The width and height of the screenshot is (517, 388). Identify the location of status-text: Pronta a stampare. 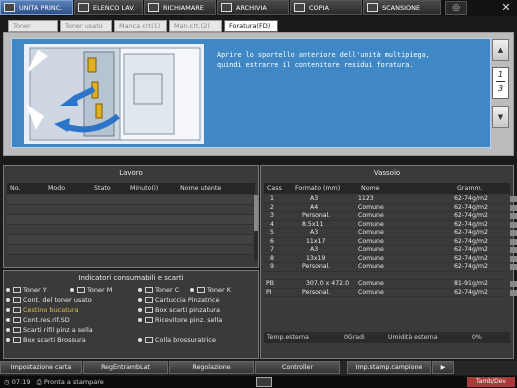
(73, 382).